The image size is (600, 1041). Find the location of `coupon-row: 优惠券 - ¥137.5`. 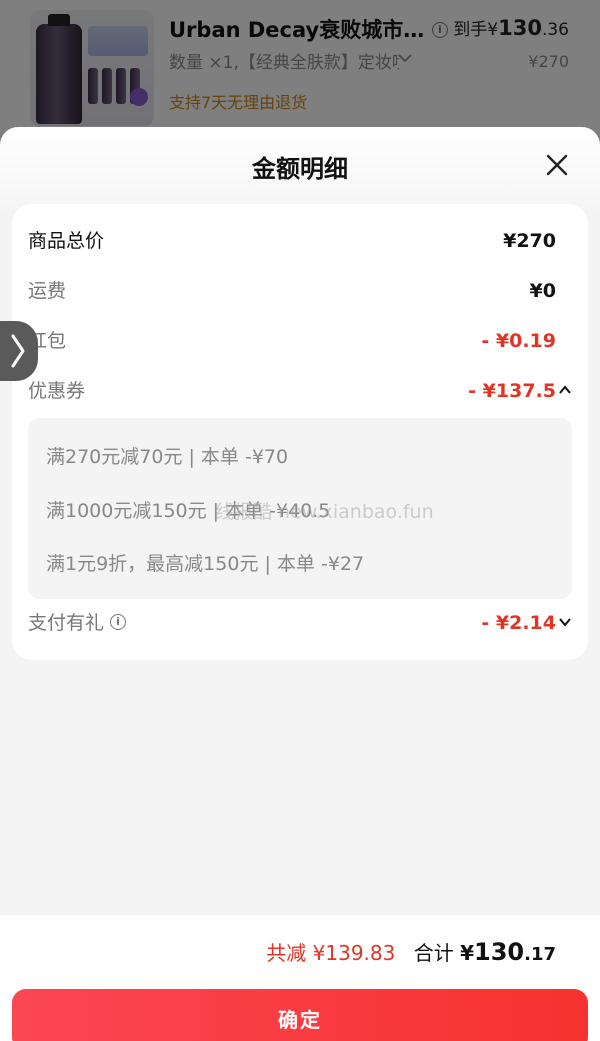

coupon-row: 优惠券 - ¥137.5 is located at coordinates (300, 391).